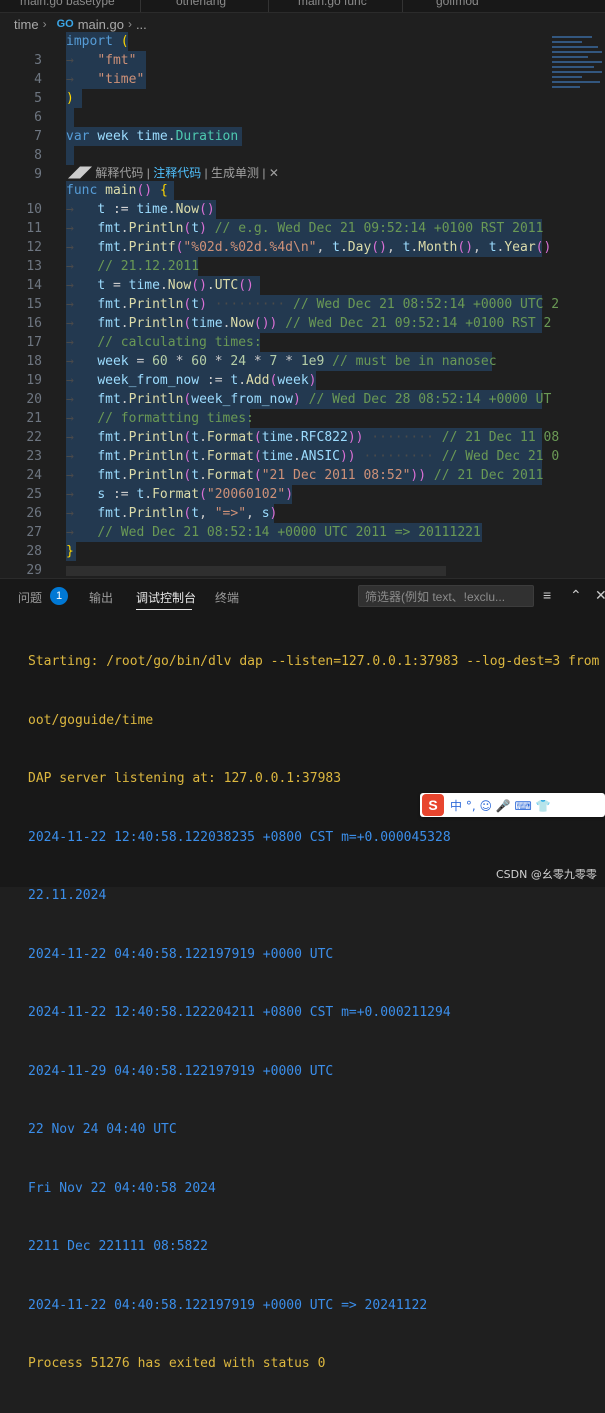  Describe the element at coordinates (181, 1071) in the screenshot. I see `console-line: 2024-11-29 04:40:58.122197919 +0000 UTC` at that location.